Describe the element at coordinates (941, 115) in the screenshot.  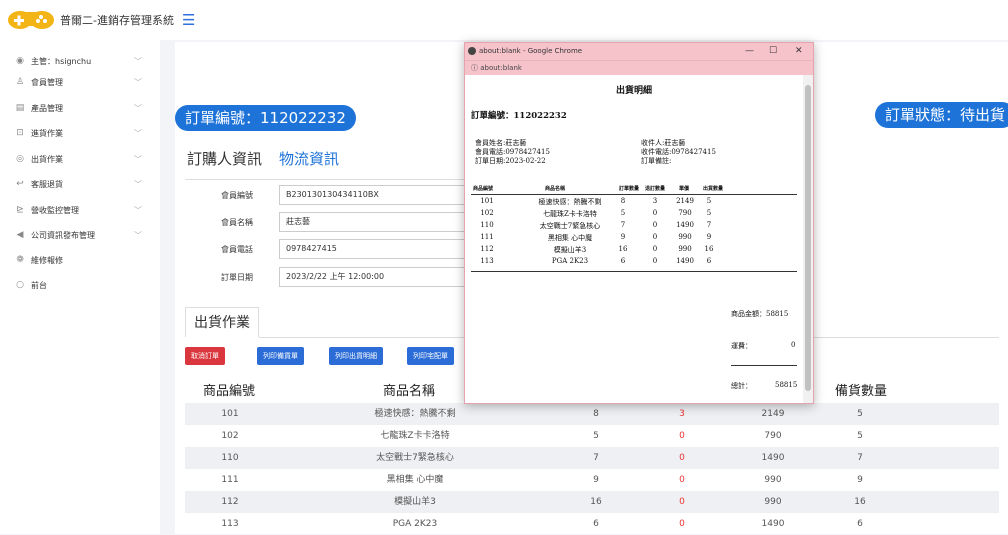
I see `order-status-badge: 訂單狀態：待出貨` at that location.